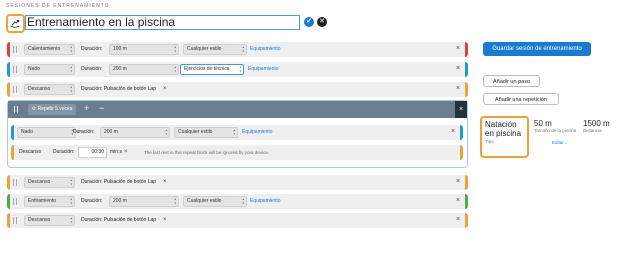  What do you see at coordinates (511, 81) in the screenshot?
I see `add-step-button: Añadir un paso` at bounding box center [511, 81].